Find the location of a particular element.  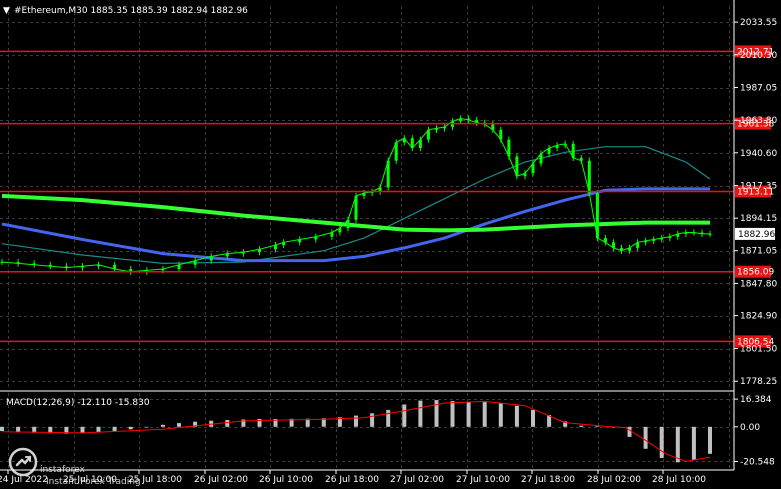

macd-tick-label: 16.384 is located at coordinates (756, 400).